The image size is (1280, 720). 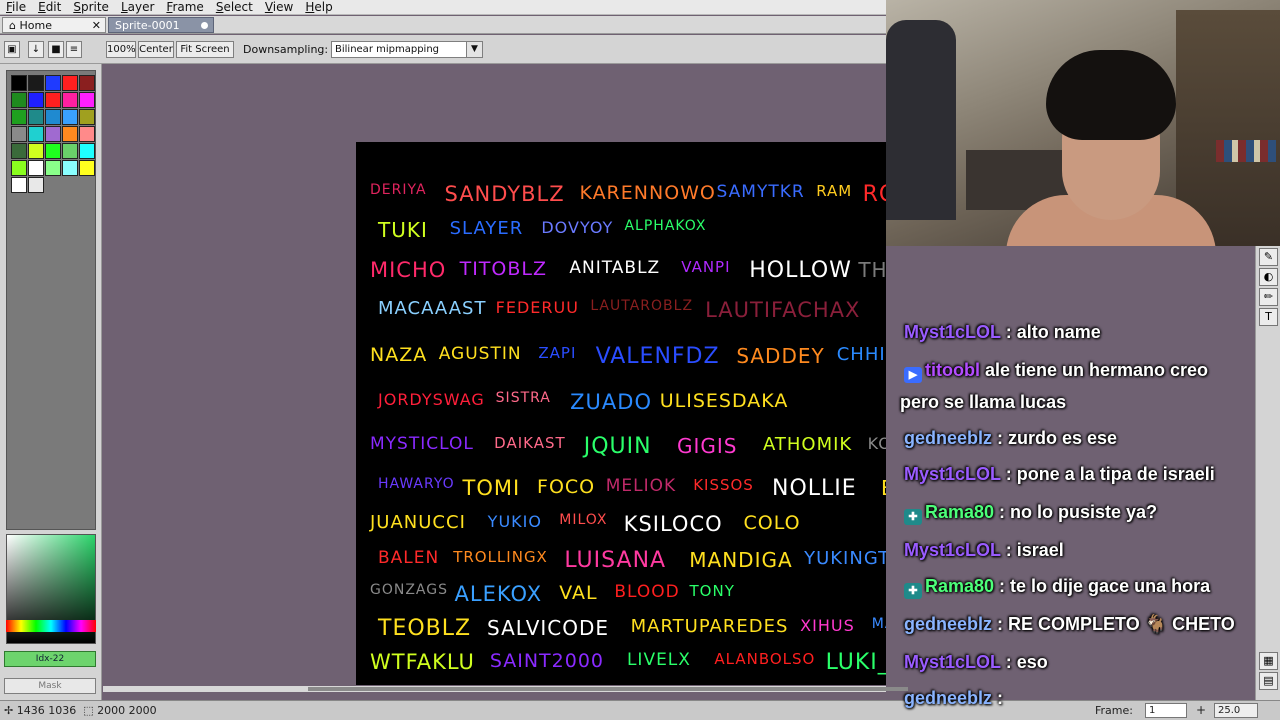 I want to click on chat-message: Myst1cLOL : pone a la tipa de israeli, so click(x=1059, y=474).